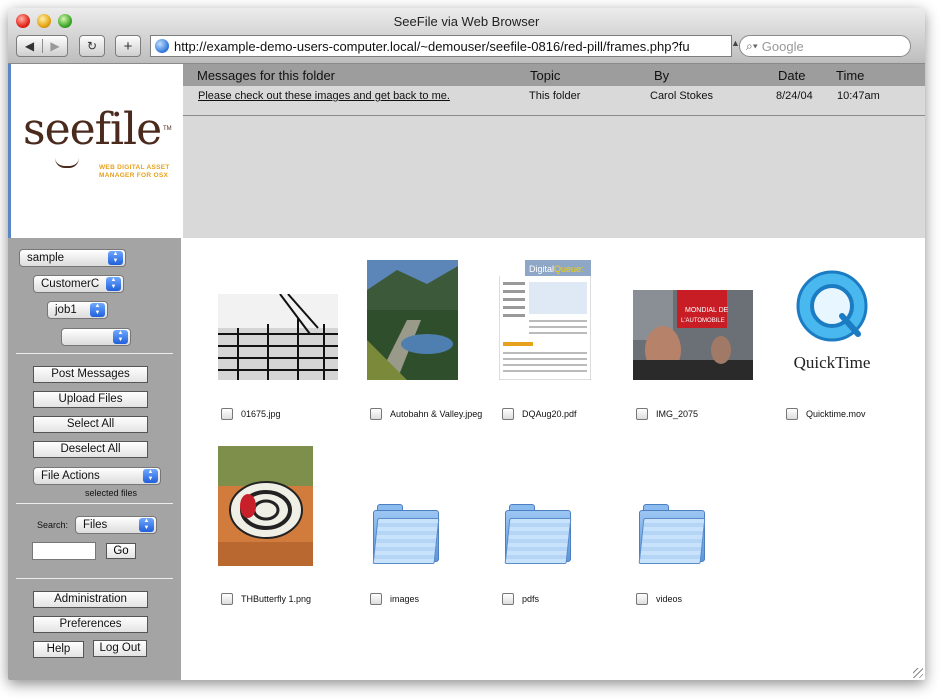 The image size is (941, 699). I want to click on file-name: Quicktime.mov, so click(836, 414).